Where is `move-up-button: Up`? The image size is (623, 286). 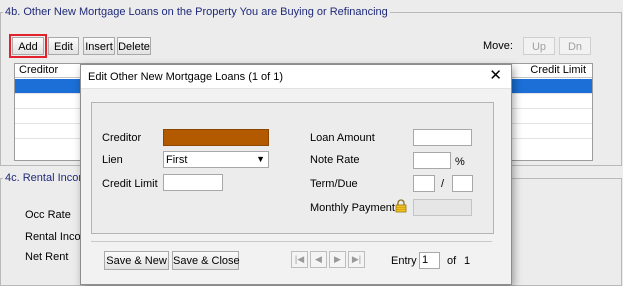 move-up-button: Up is located at coordinates (539, 46).